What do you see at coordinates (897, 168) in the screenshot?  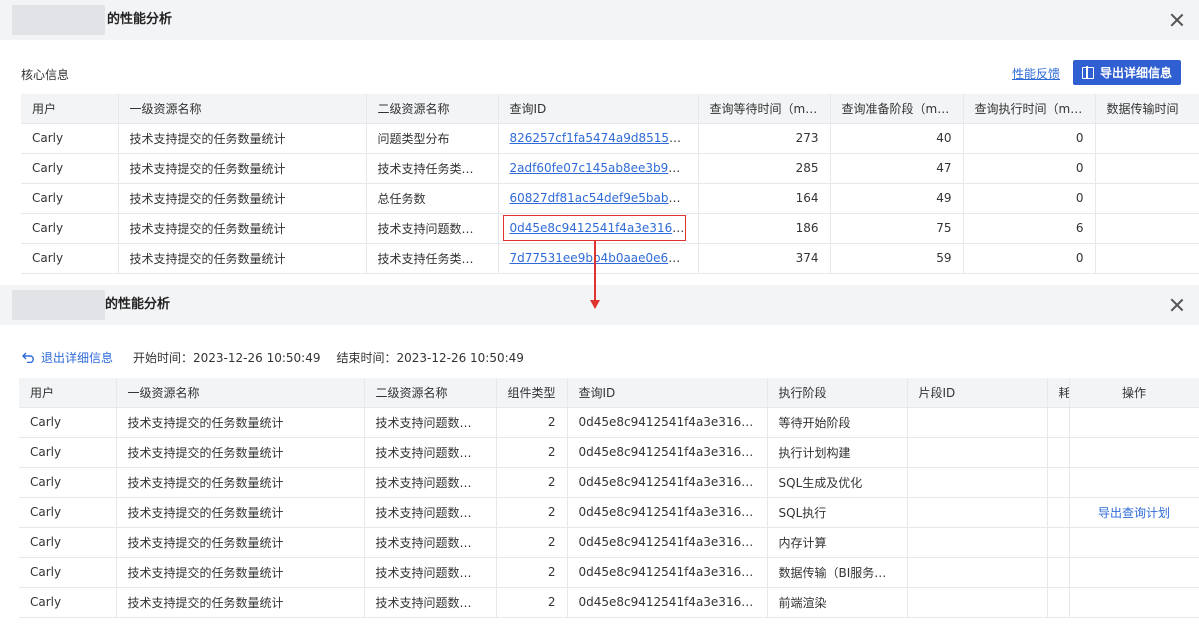 I see `table-cell: 47` at bounding box center [897, 168].